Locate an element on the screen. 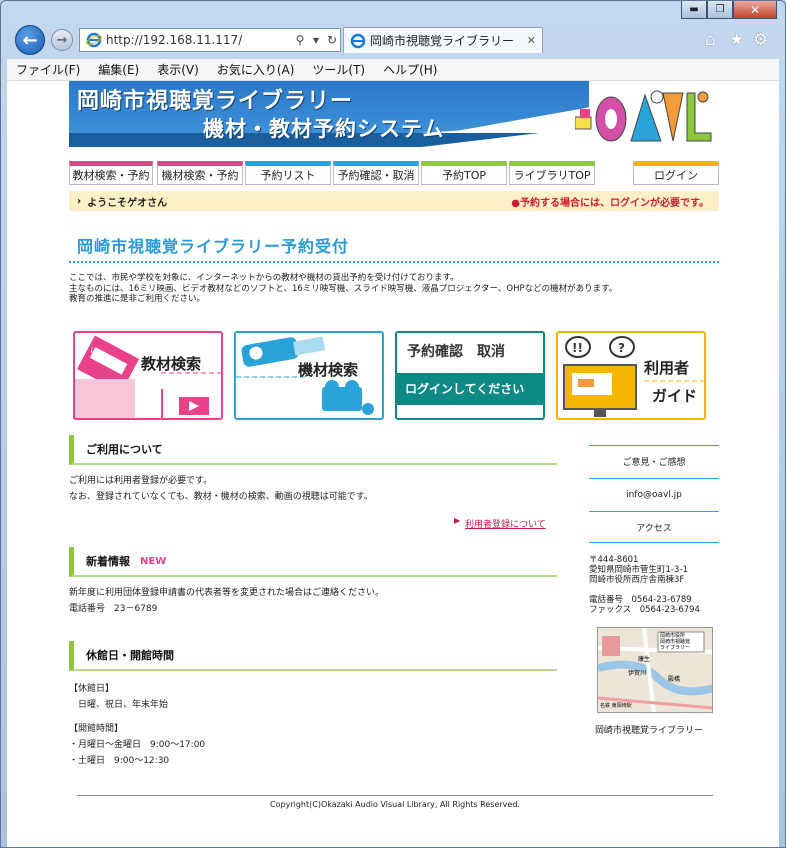 This screenshot has width=786, height=848. menu-help: ヘルプ(H) is located at coordinates (410, 69).